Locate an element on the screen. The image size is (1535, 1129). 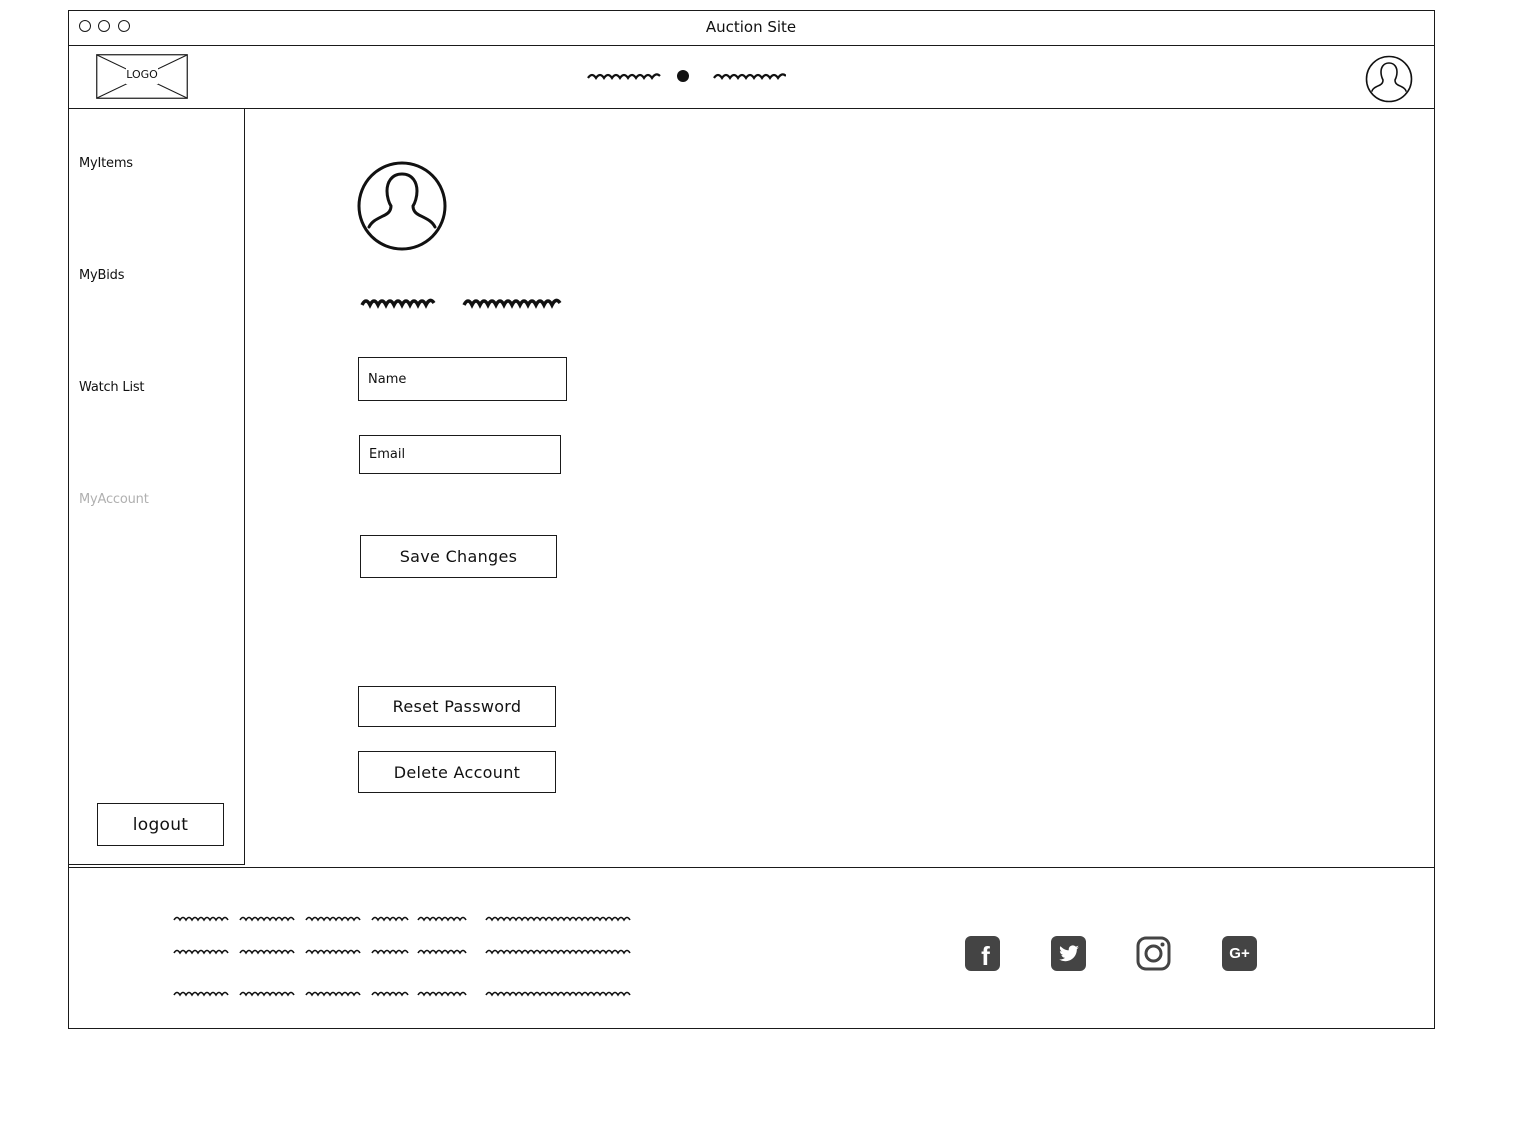
title-bar: Auction Site is located at coordinates (751, 28).